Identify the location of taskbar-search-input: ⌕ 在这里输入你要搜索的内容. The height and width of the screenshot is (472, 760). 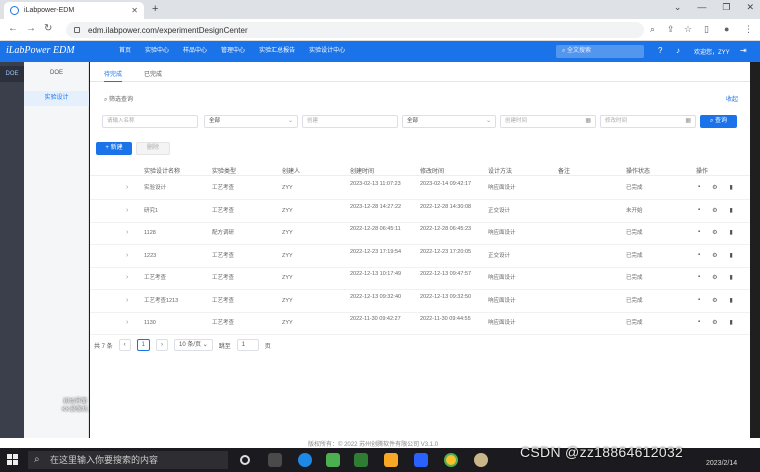
(128, 460).